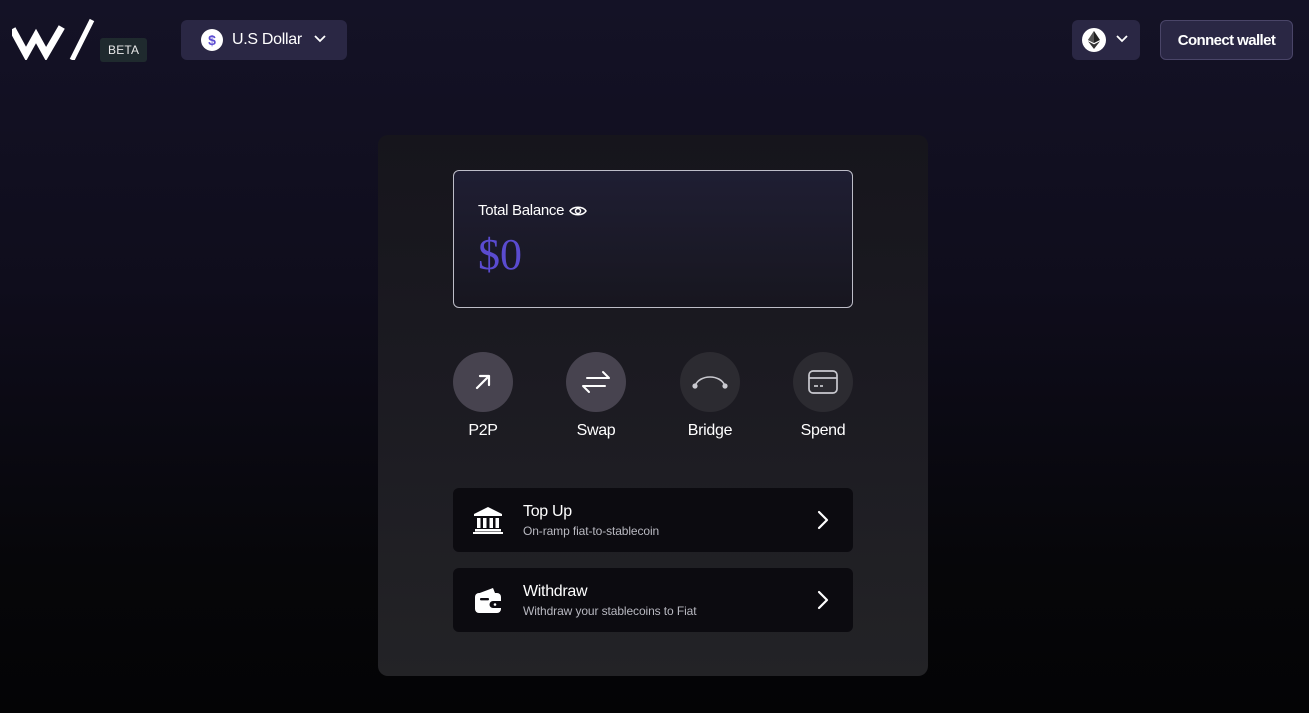  Describe the element at coordinates (1094, 40) in the screenshot. I see `ethereum-icon` at that location.